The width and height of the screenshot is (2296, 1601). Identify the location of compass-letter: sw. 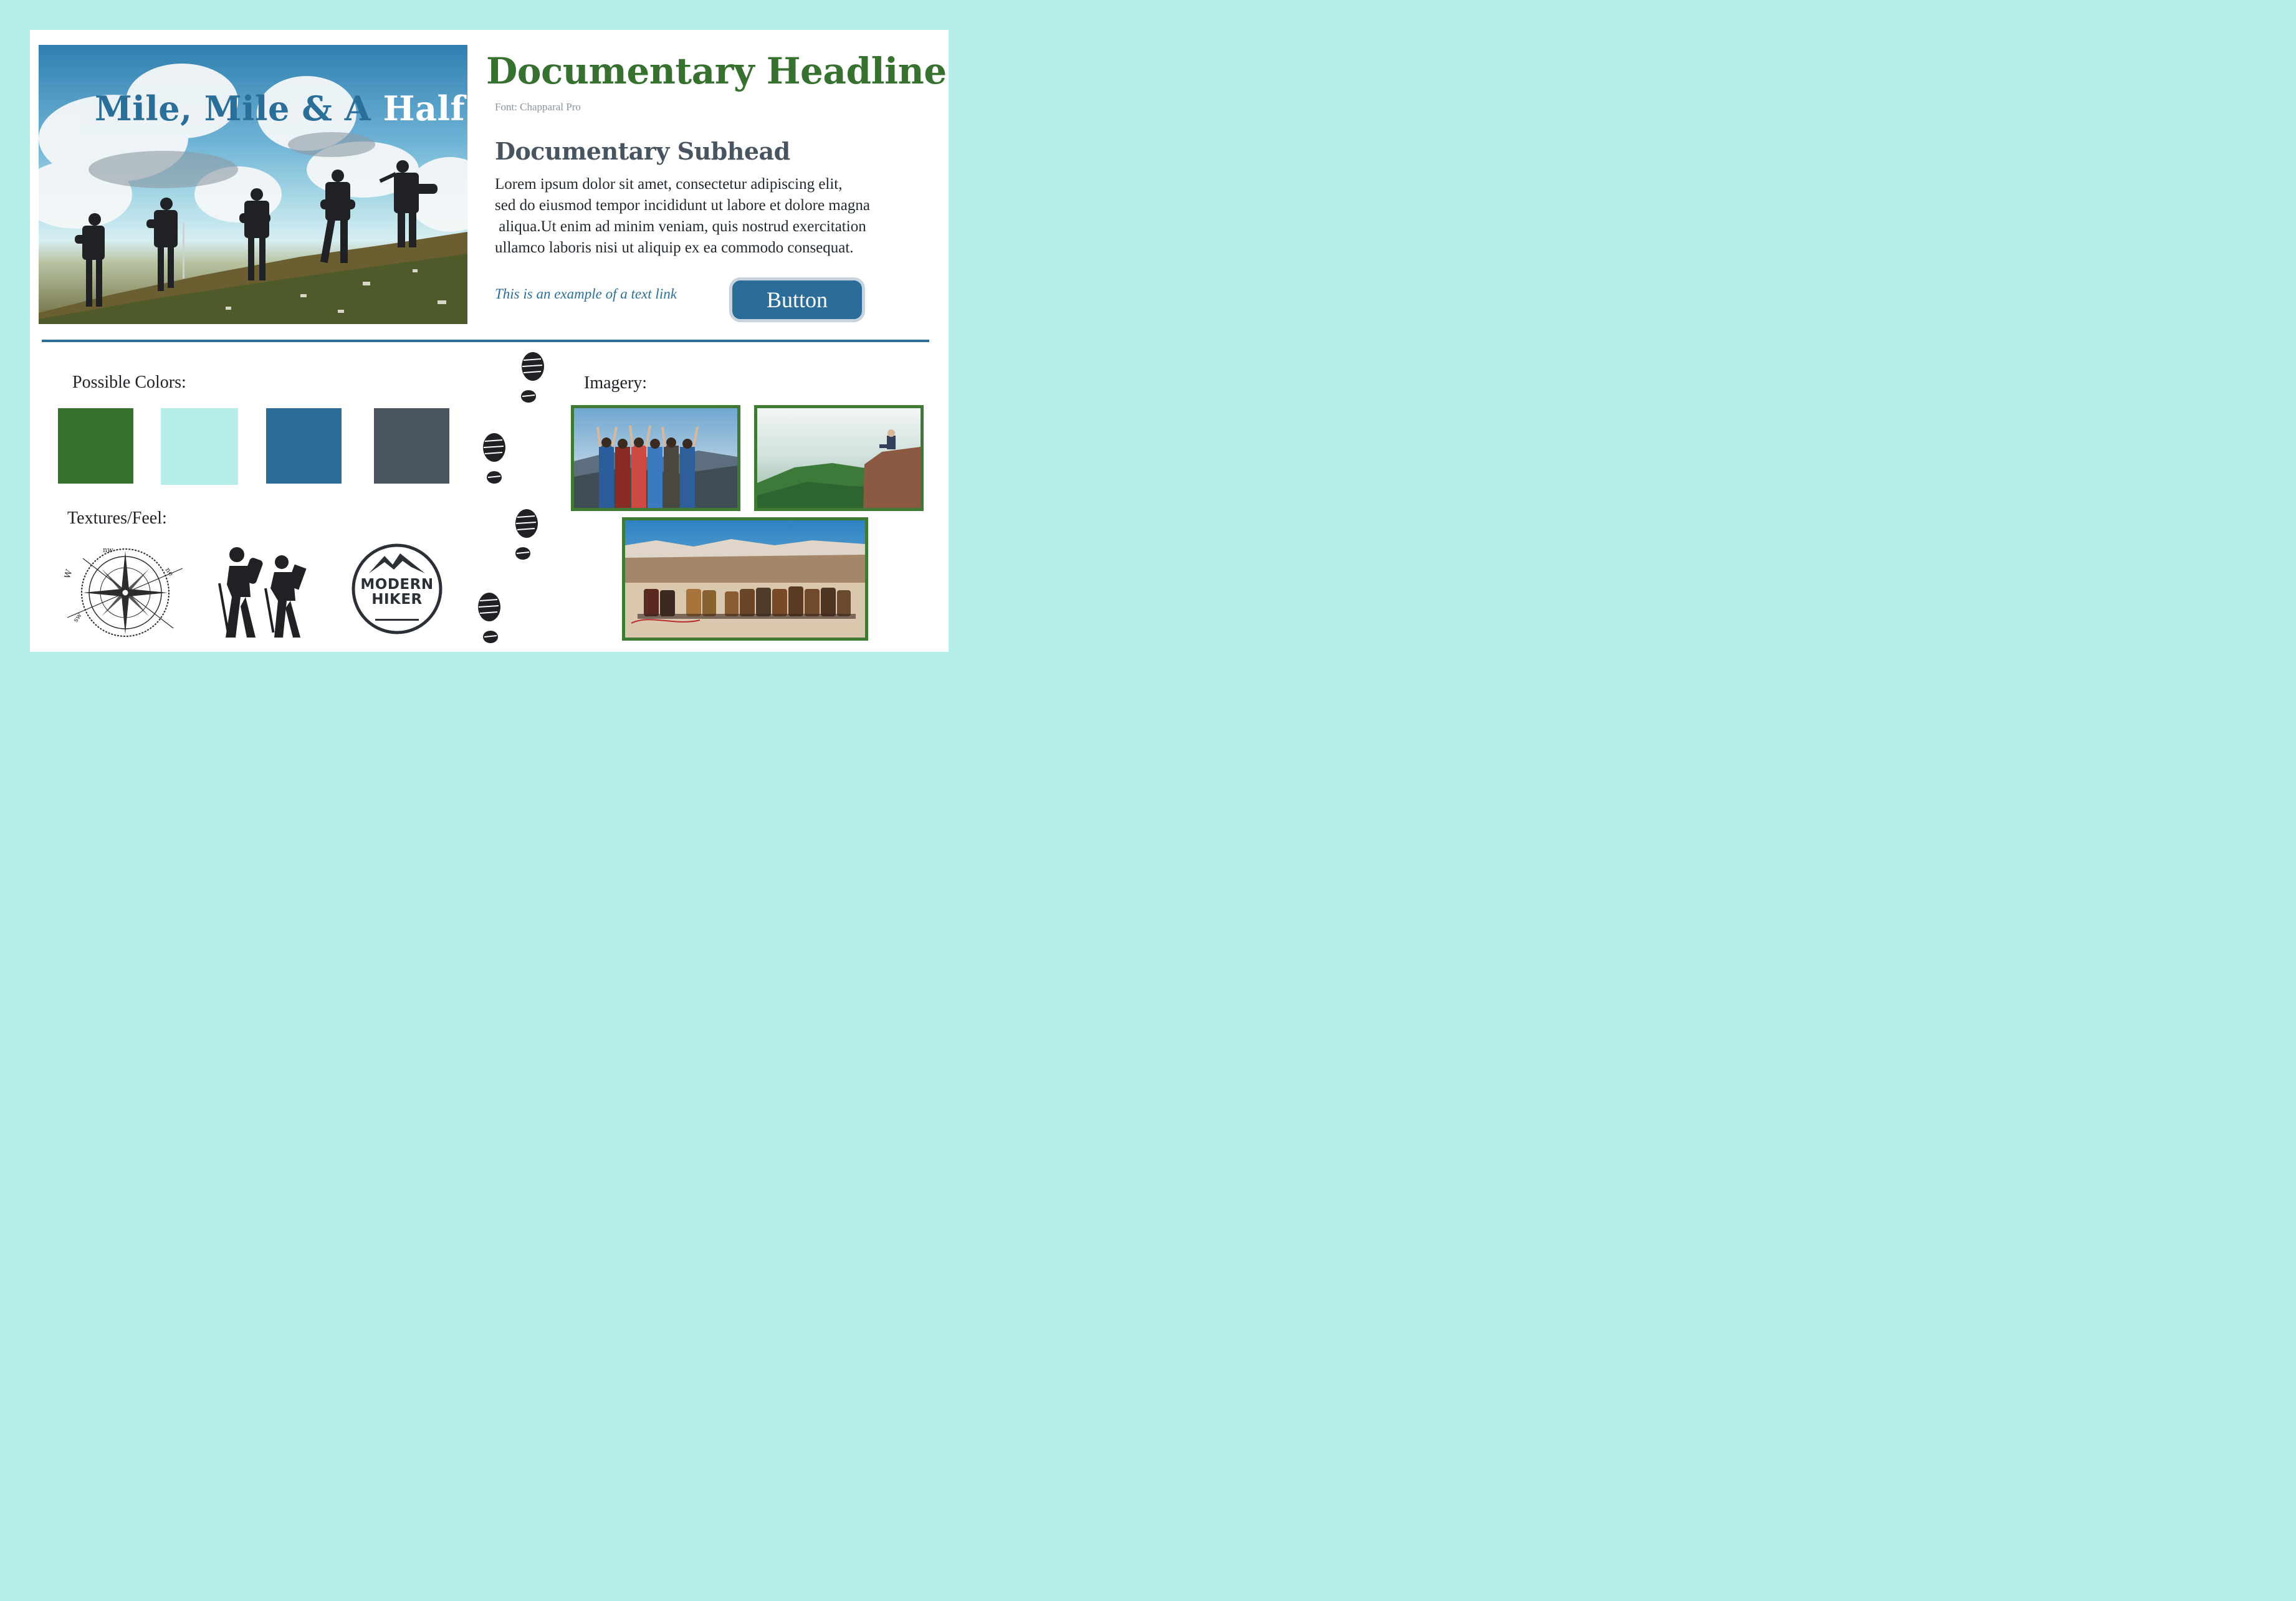
(78, 617).